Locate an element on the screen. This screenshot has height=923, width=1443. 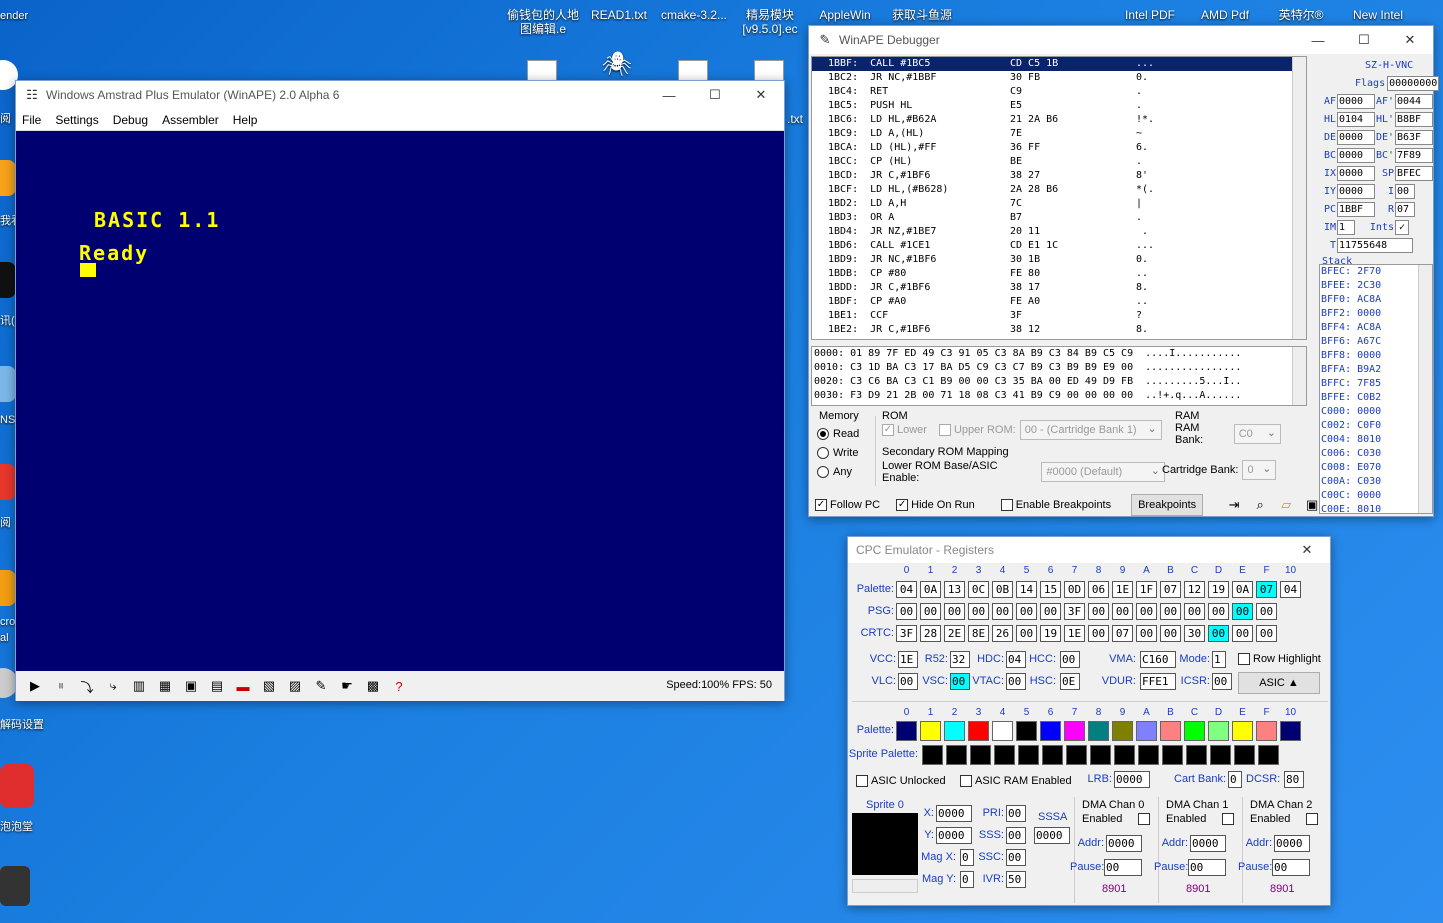
memory-scrollbar is located at coordinates (1299, 376).